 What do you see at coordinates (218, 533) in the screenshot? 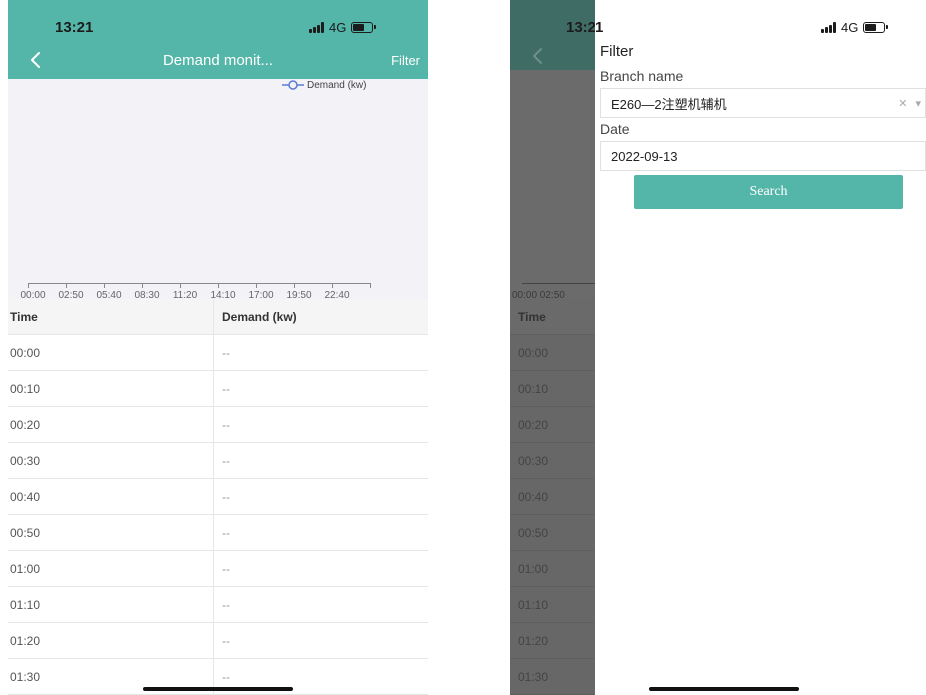
I see `table-row: 00:50 --` at bounding box center [218, 533].